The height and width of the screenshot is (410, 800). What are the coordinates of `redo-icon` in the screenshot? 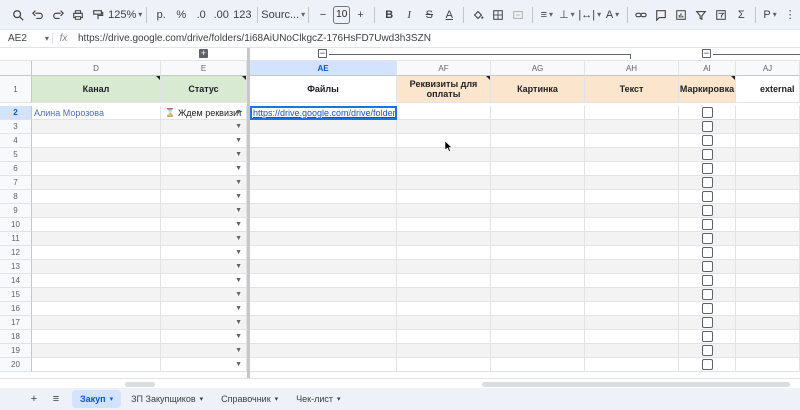 It's located at (58, 15).